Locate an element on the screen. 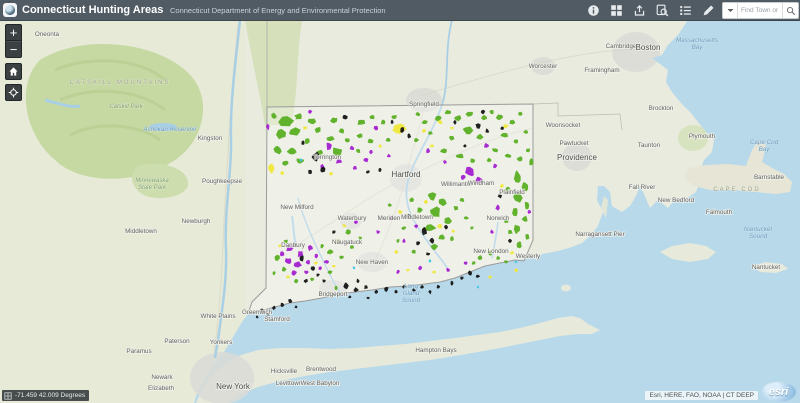 This screenshot has width=800, height=403. map-label: Massachusetts is located at coordinates (697, 40).